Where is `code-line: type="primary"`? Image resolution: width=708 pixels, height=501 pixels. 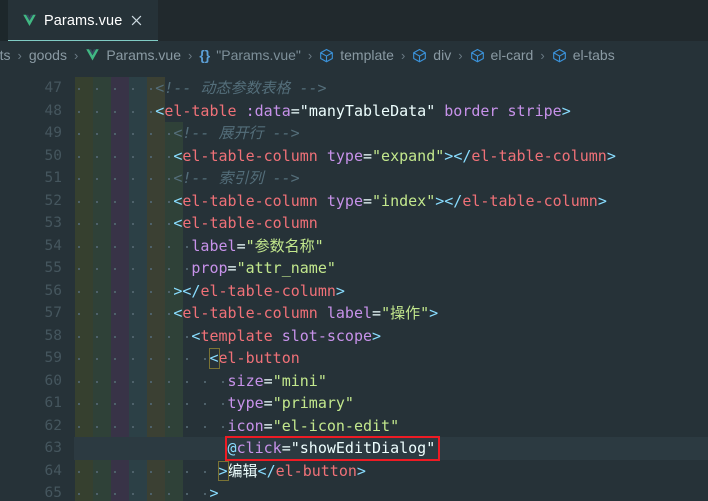 code-line: type="primary" is located at coordinates (391, 403).